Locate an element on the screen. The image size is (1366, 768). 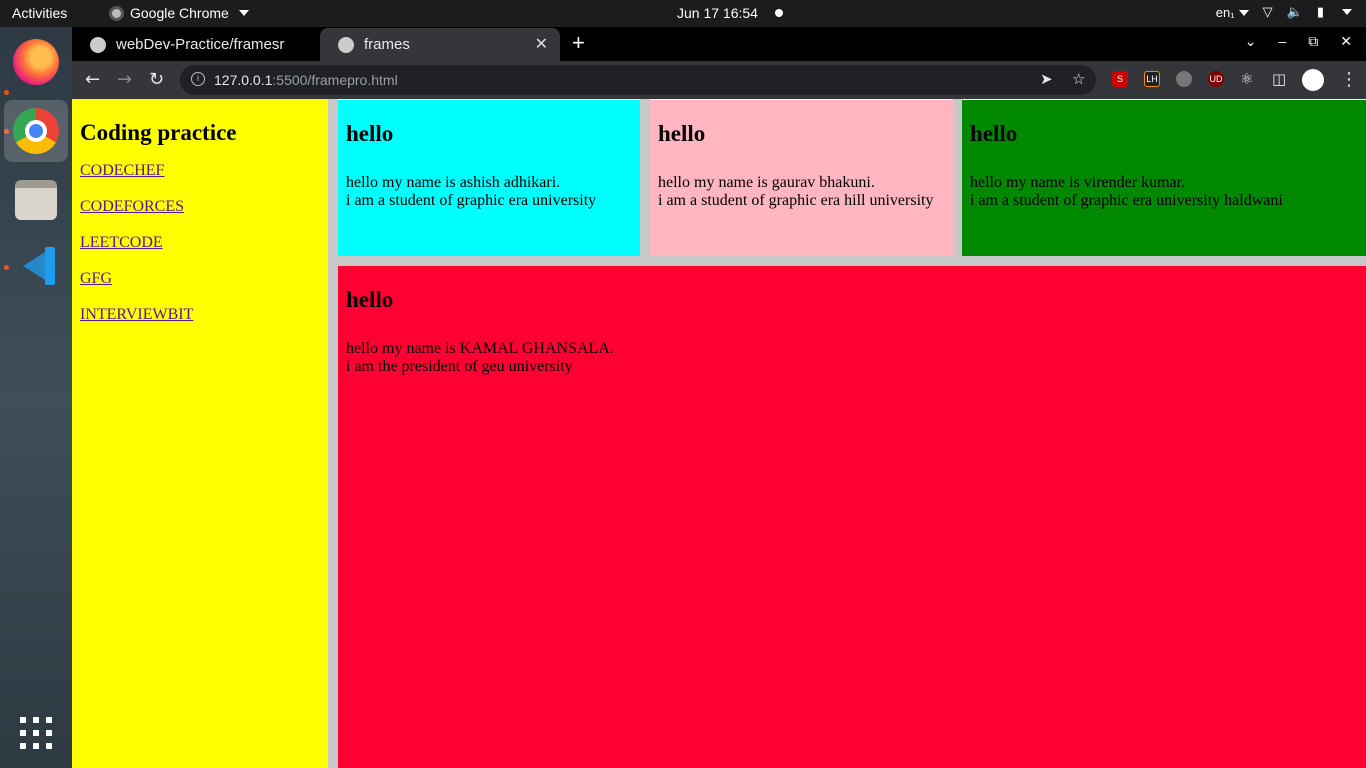
frame-line: hello my name is KAMAL GHANSALA. is located at coordinates (480, 348).